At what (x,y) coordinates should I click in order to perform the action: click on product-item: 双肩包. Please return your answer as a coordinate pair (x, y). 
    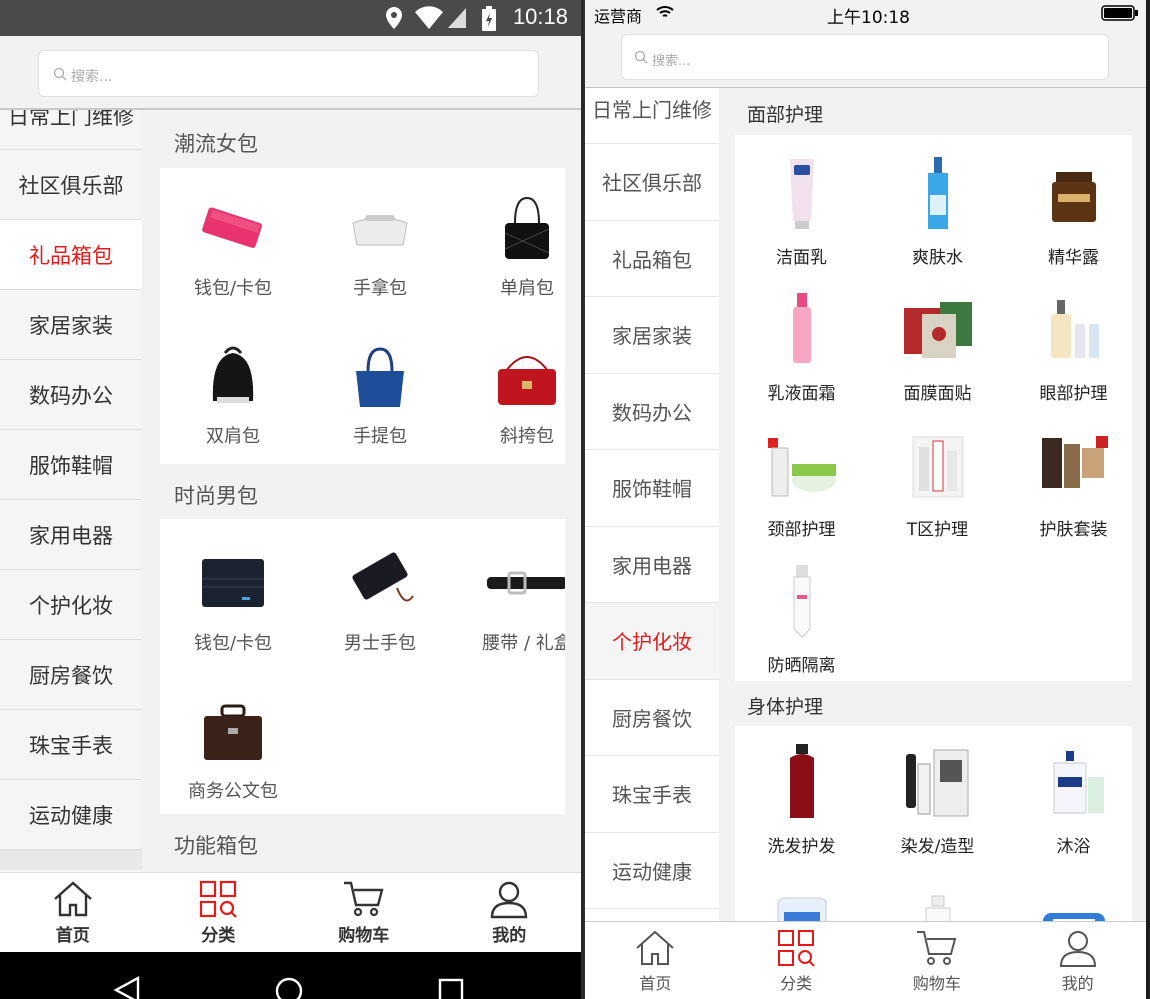
    Looking at the image, I should click on (233, 392).